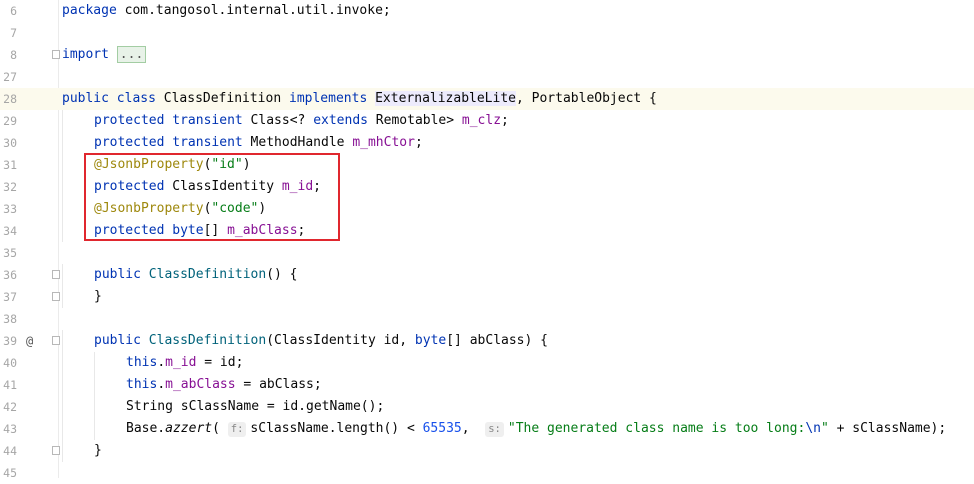 This screenshot has width=974, height=484. I want to click on line-number: 8, so click(8, 55).